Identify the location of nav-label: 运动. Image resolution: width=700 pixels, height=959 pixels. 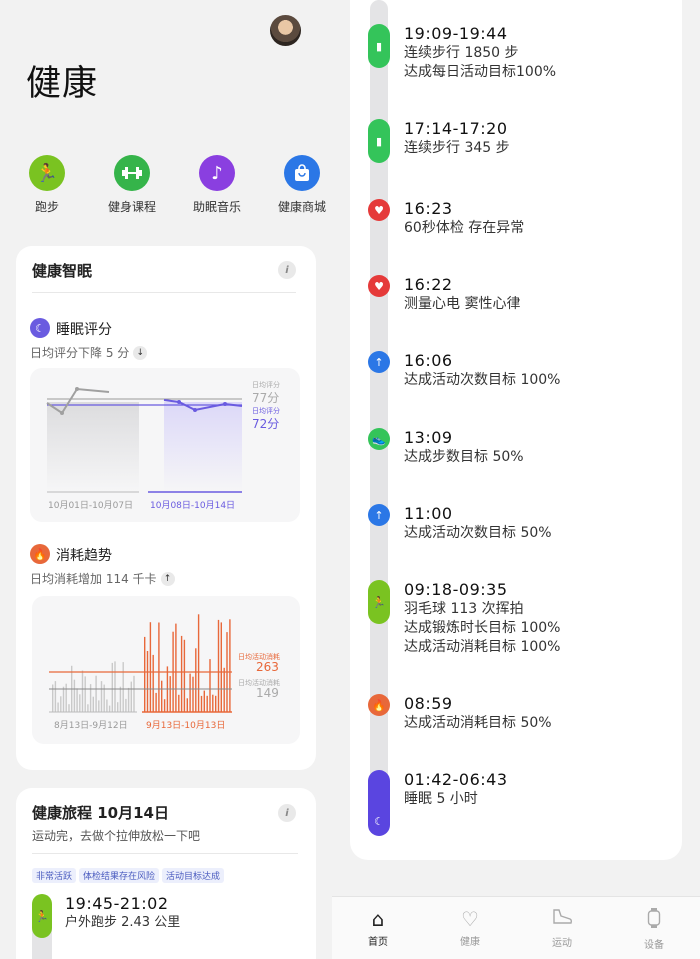
(562, 943).